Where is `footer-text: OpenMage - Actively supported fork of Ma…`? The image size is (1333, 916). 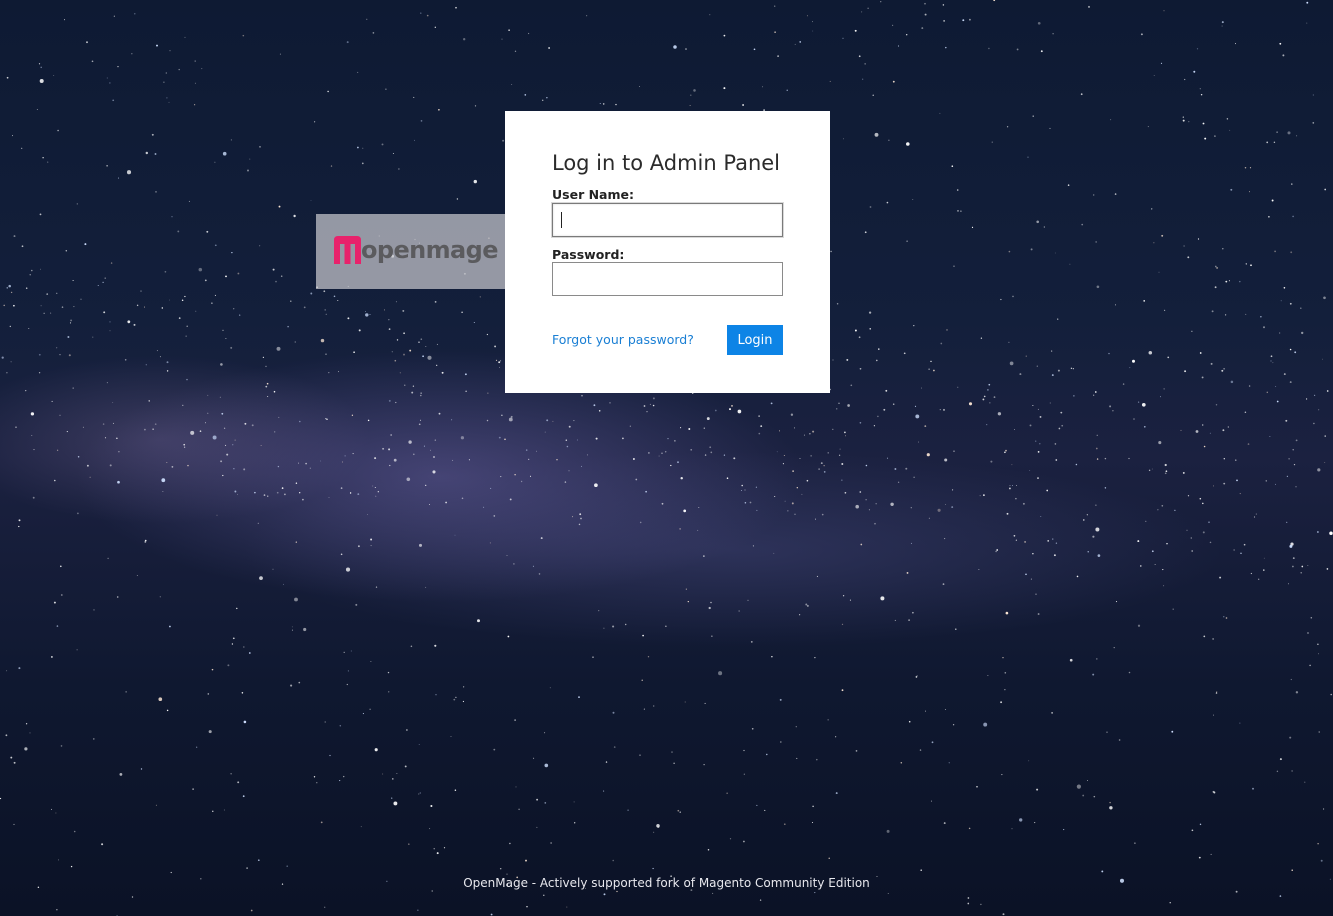
footer-text: OpenMage - Actively supported fork of Ma… is located at coordinates (666, 883).